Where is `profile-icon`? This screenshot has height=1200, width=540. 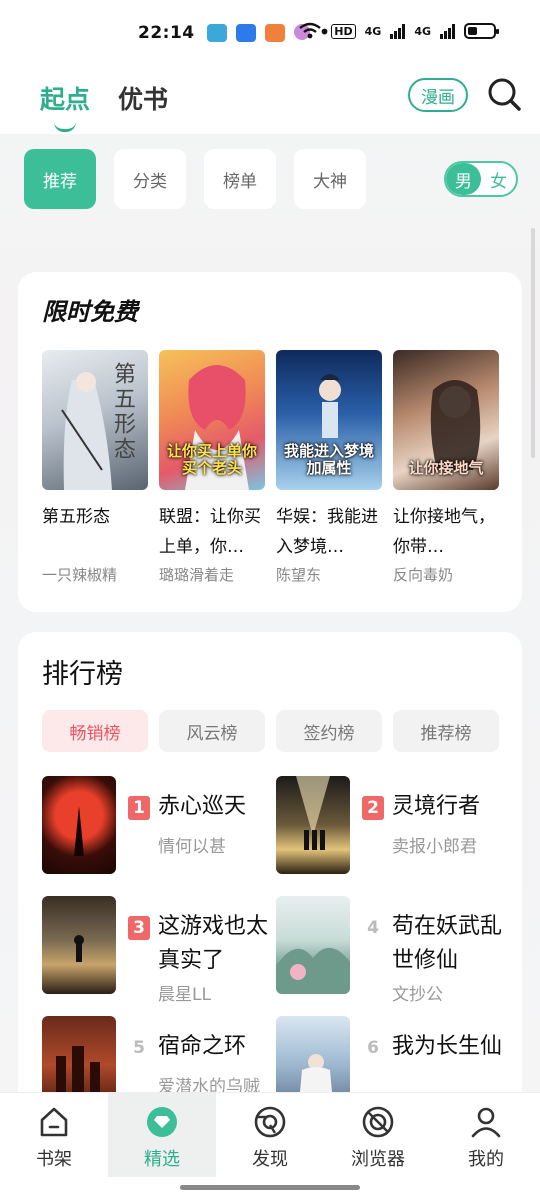 profile-icon is located at coordinates (486, 1122).